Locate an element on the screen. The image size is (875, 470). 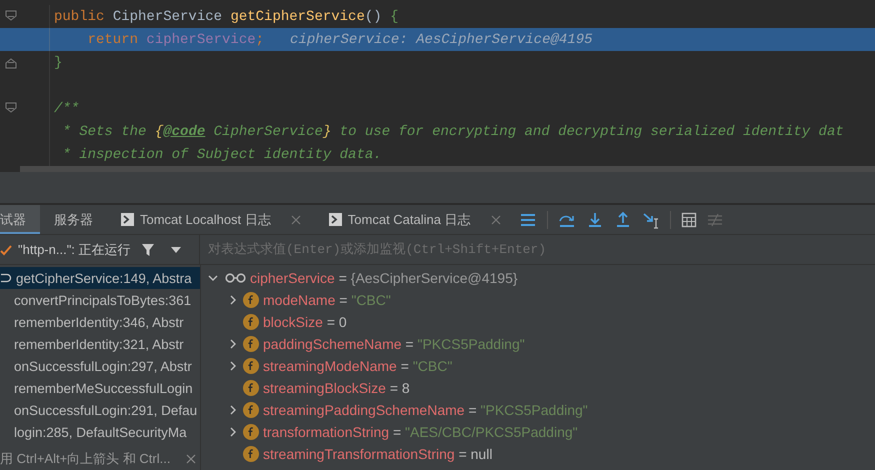
variable-entry: streamingPaddingSchemeName = "PKCS5Padding" is located at coordinates (425, 410).